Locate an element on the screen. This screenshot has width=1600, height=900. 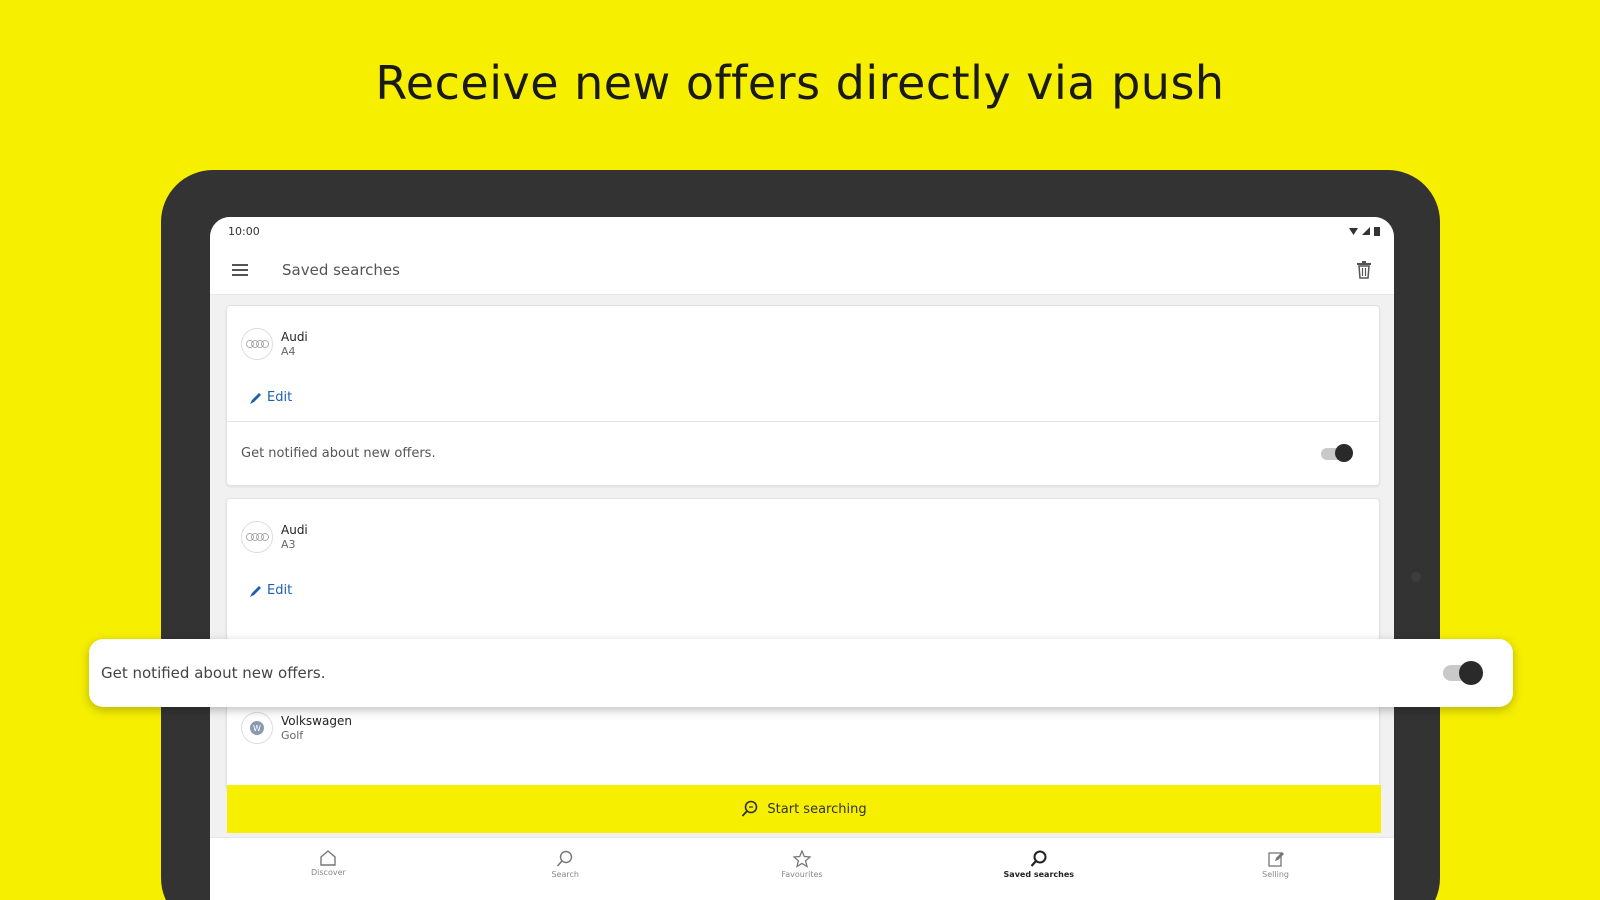
trash-icon is located at coordinates (1364, 270).